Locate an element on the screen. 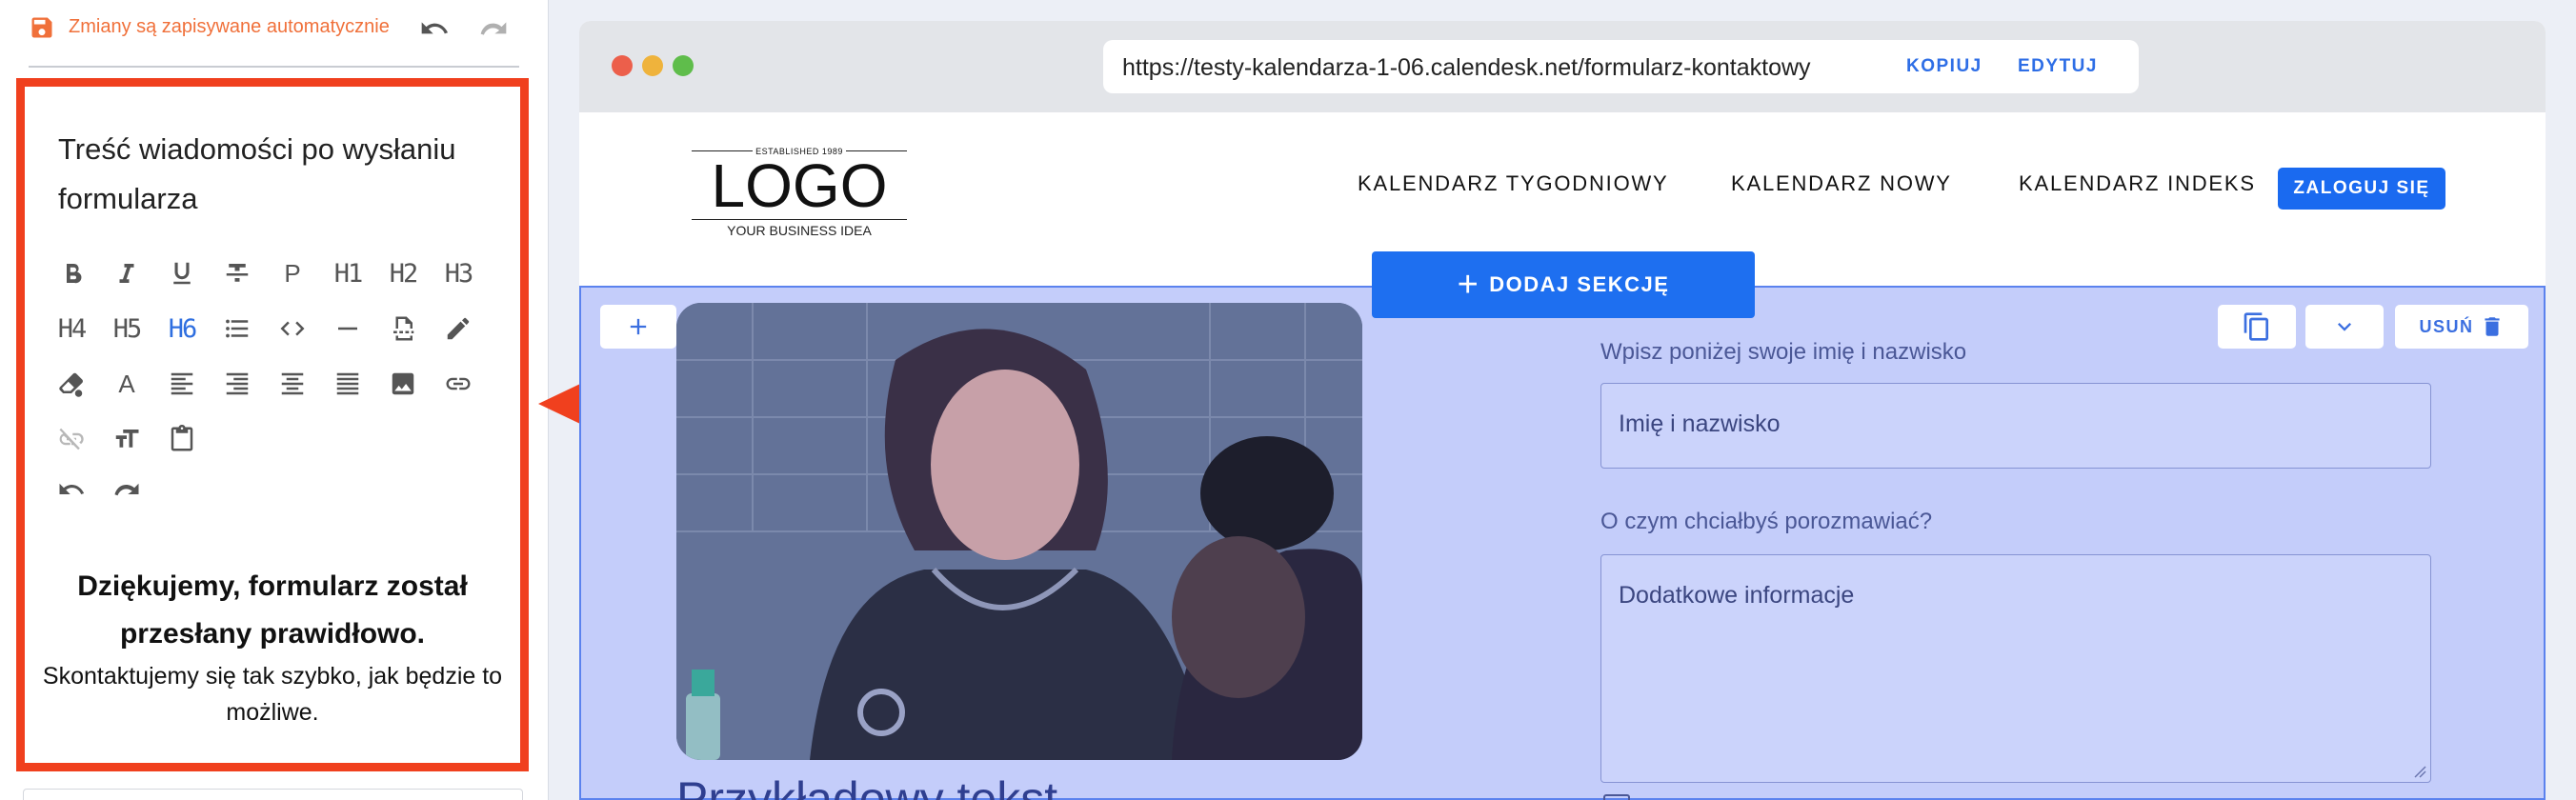 The height and width of the screenshot is (800, 2576). logo-rule is located at coordinates (800, 219).